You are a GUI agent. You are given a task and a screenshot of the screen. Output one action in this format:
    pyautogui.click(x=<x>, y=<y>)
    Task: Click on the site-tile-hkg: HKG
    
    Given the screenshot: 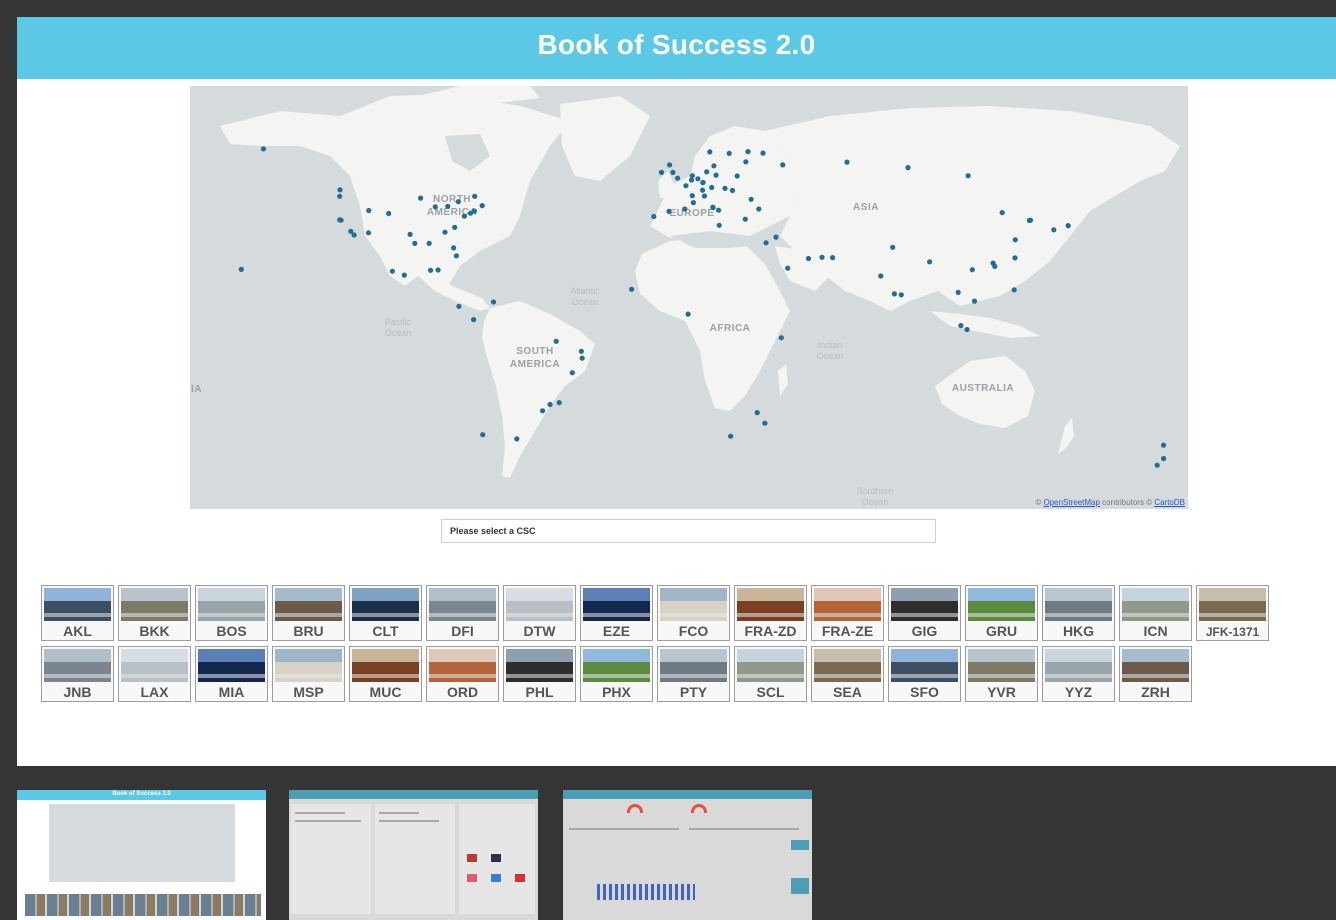 What is the action you would take?
    pyautogui.click(x=1078, y=613)
    